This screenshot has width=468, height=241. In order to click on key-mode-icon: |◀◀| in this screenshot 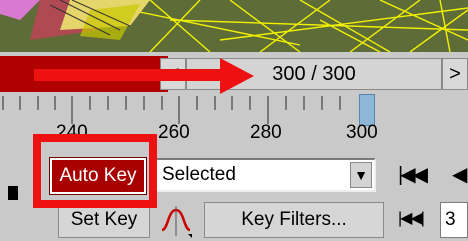, I will do `click(411, 218)`.